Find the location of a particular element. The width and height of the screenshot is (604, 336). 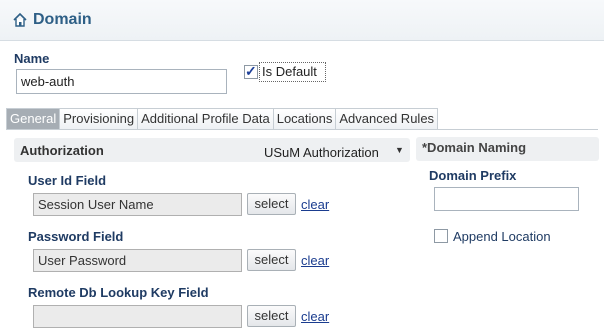

user-id-field-label: User Id Field is located at coordinates (67, 180).